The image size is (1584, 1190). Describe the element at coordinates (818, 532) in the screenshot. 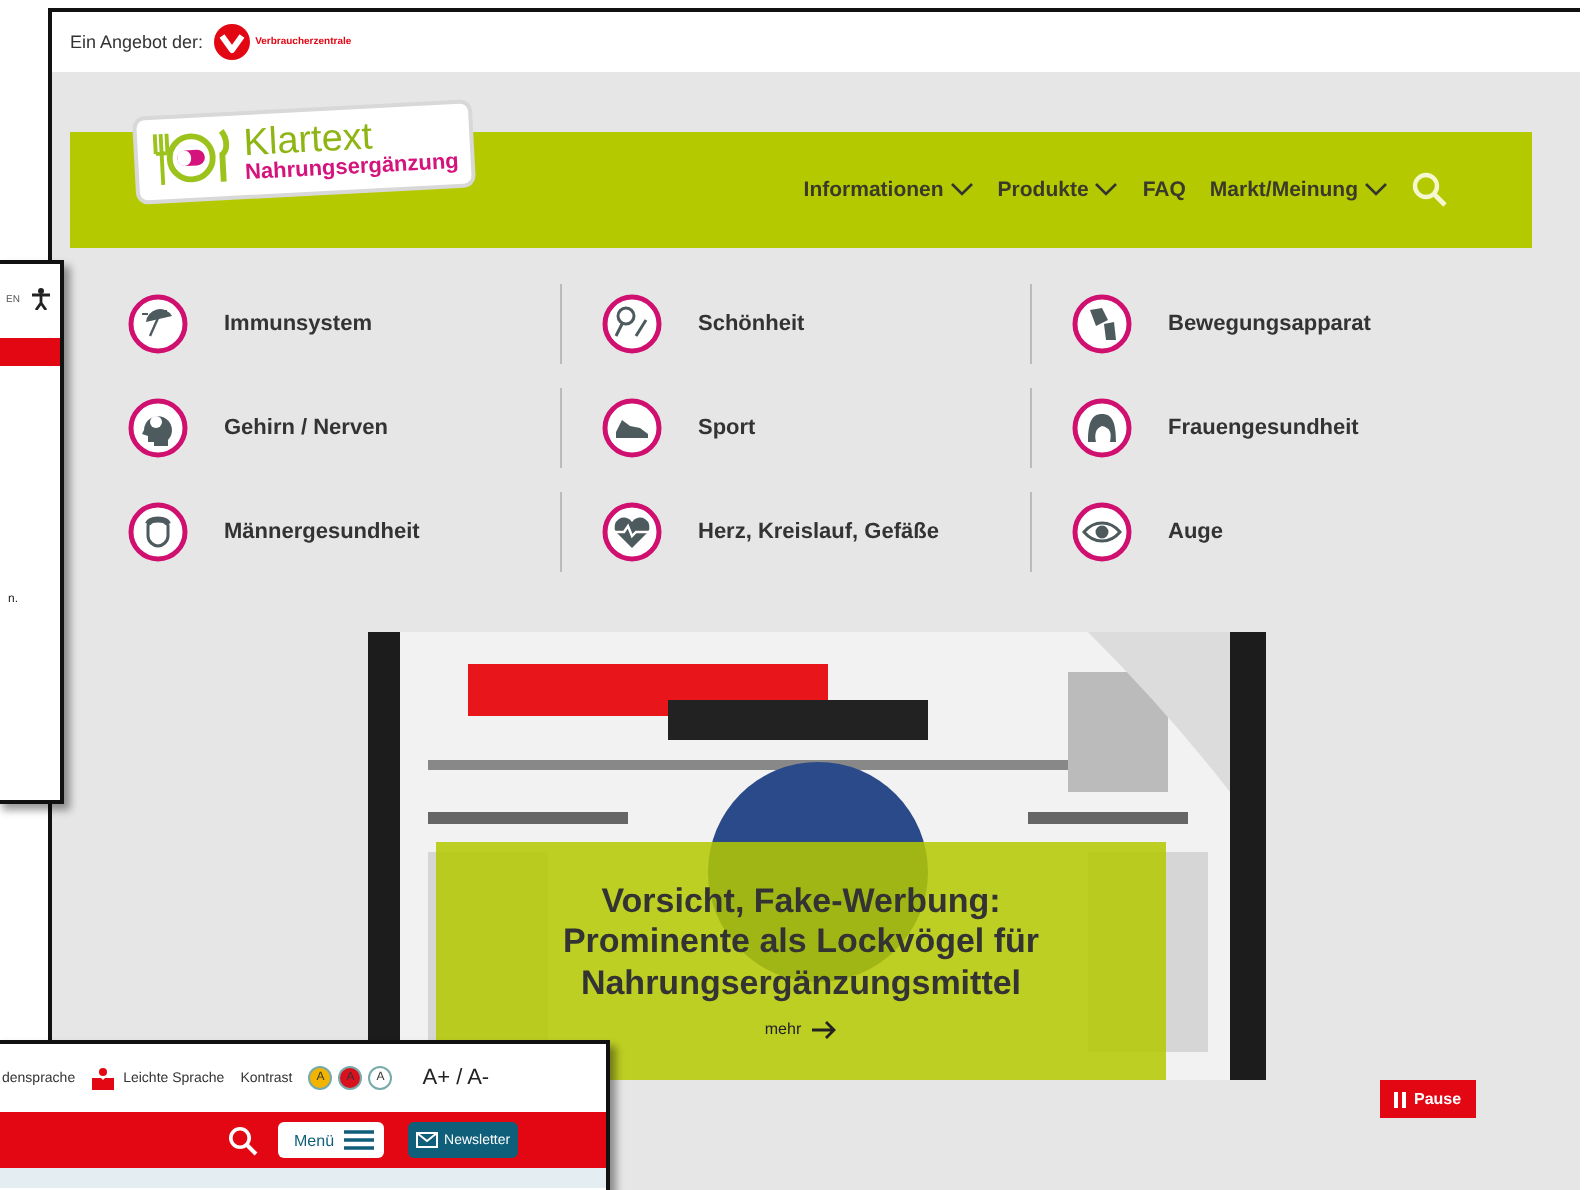

I see `category-link: Herz, Kreislauf, Gefäße` at that location.